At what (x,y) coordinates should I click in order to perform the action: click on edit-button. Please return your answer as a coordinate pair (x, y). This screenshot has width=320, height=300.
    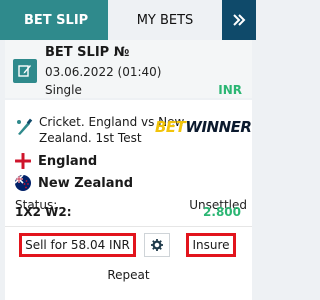
    Looking at the image, I should click on (25, 71).